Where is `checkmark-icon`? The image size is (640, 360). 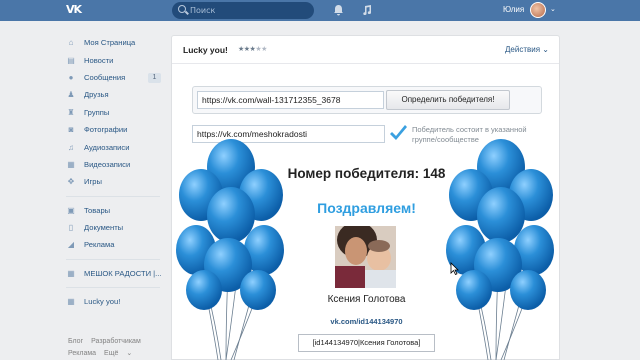 checkmark-icon is located at coordinates (398, 134).